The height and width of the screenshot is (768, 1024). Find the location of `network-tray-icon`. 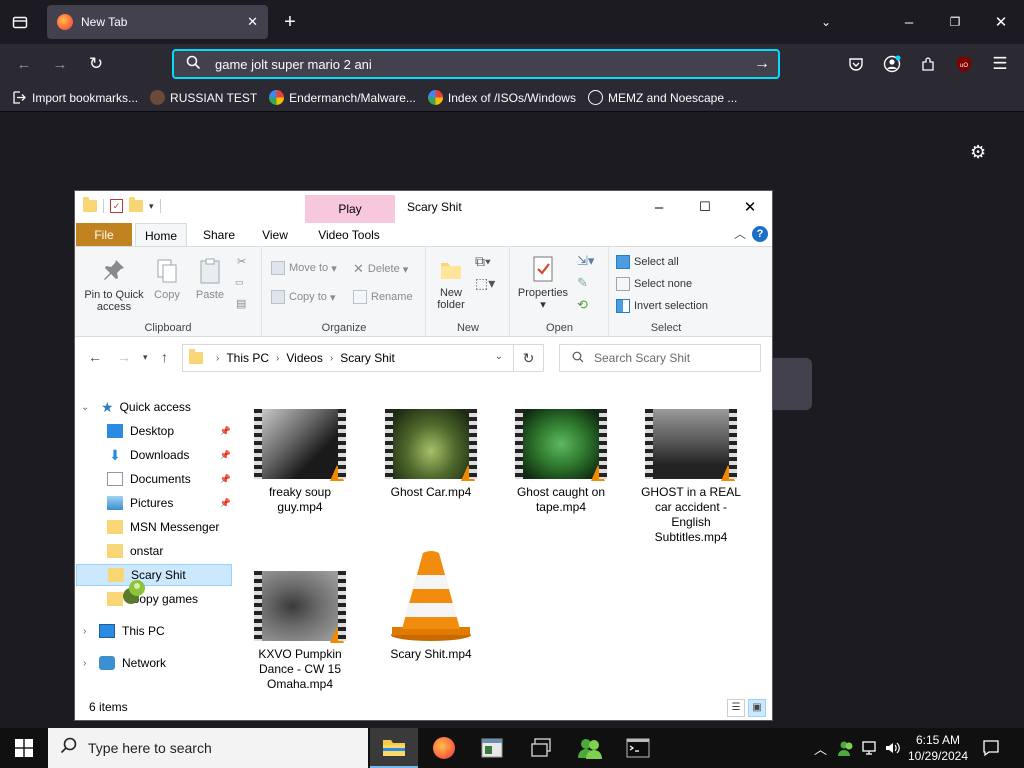

network-tray-icon is located at coordinates (871, 748).